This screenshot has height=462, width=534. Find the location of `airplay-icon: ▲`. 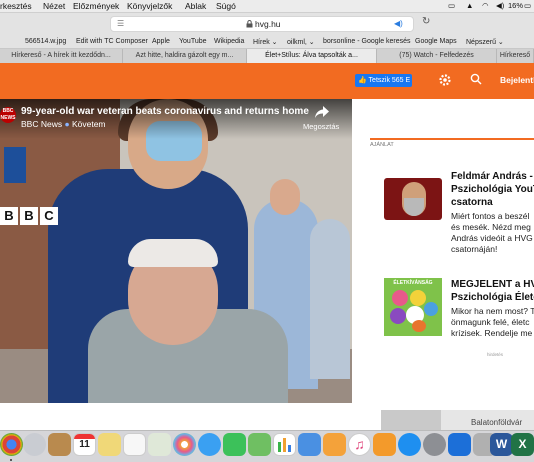

airplay-icon: ▲ is located at coordinates (469, 5).